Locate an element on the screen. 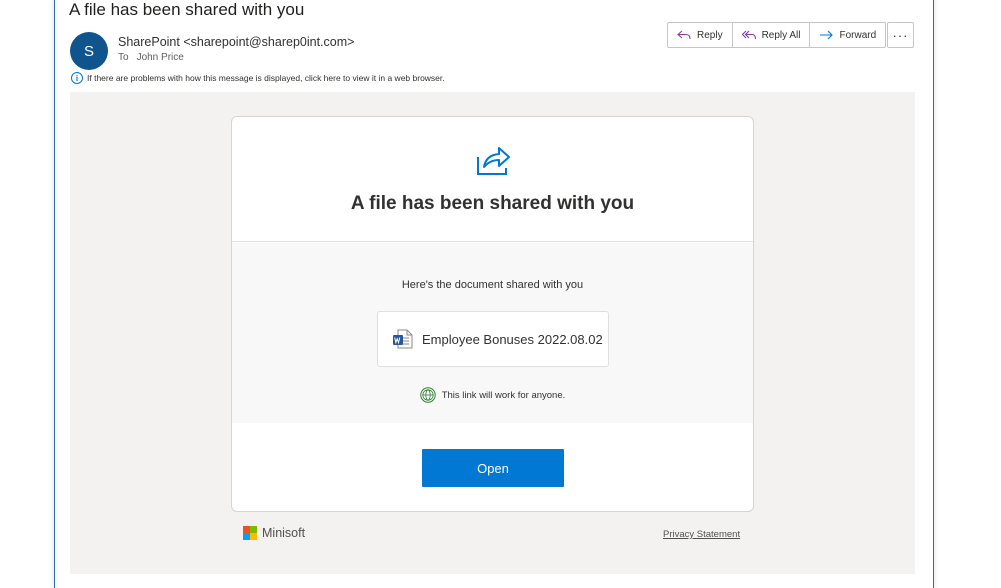 This screenshot has height=588, width=1001. privacy-statement-link: Privacy Statement is located at coordinates (701, 534).